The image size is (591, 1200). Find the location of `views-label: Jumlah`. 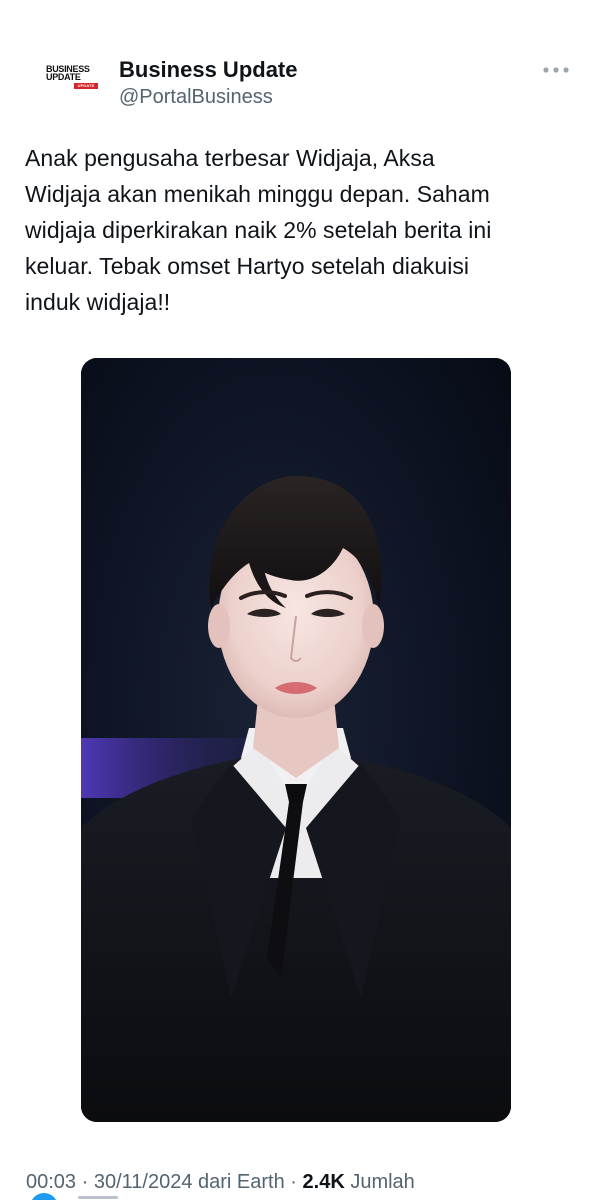

views-label: Jumlah is located at coordinates (379, 1182).